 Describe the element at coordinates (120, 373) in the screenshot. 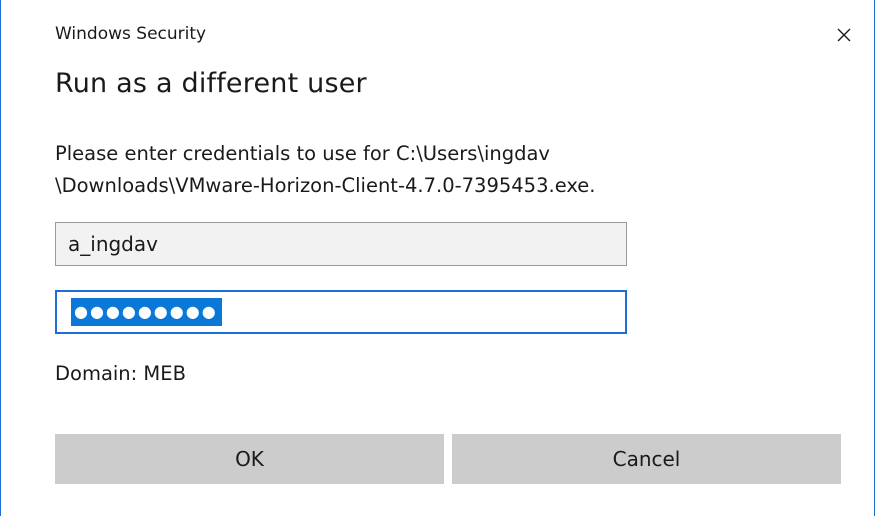

I see `domain-label: Domain: MEB` at that location.